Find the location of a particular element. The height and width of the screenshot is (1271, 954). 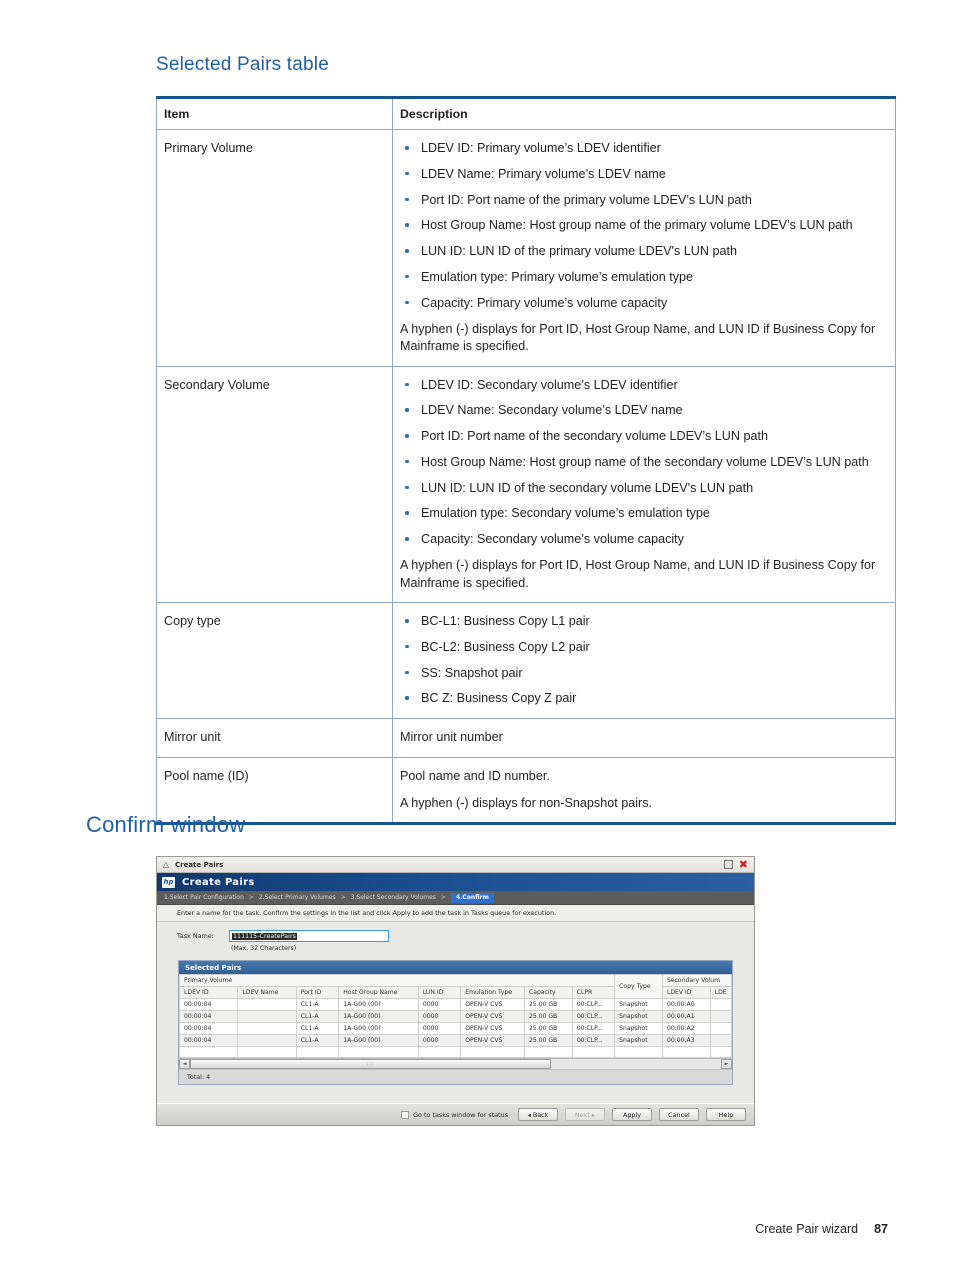

wizard-step-2: 2.Select Primary Volumes is located at coordinates (297, 897).